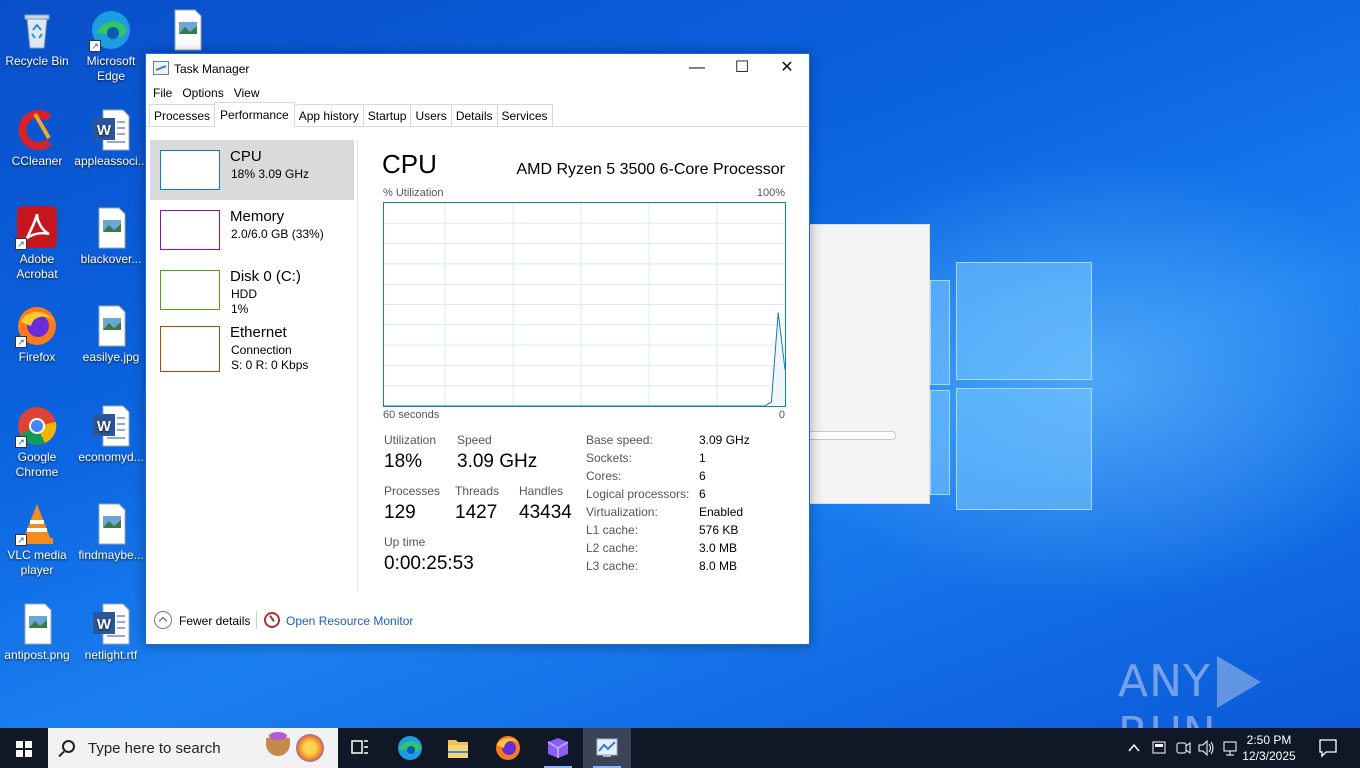 The width and height of the screenshot is (1360, 768). Describe the element at coordinates (190, 290) in the screenshot. I see `disk-thumbnail-graph` at that location.